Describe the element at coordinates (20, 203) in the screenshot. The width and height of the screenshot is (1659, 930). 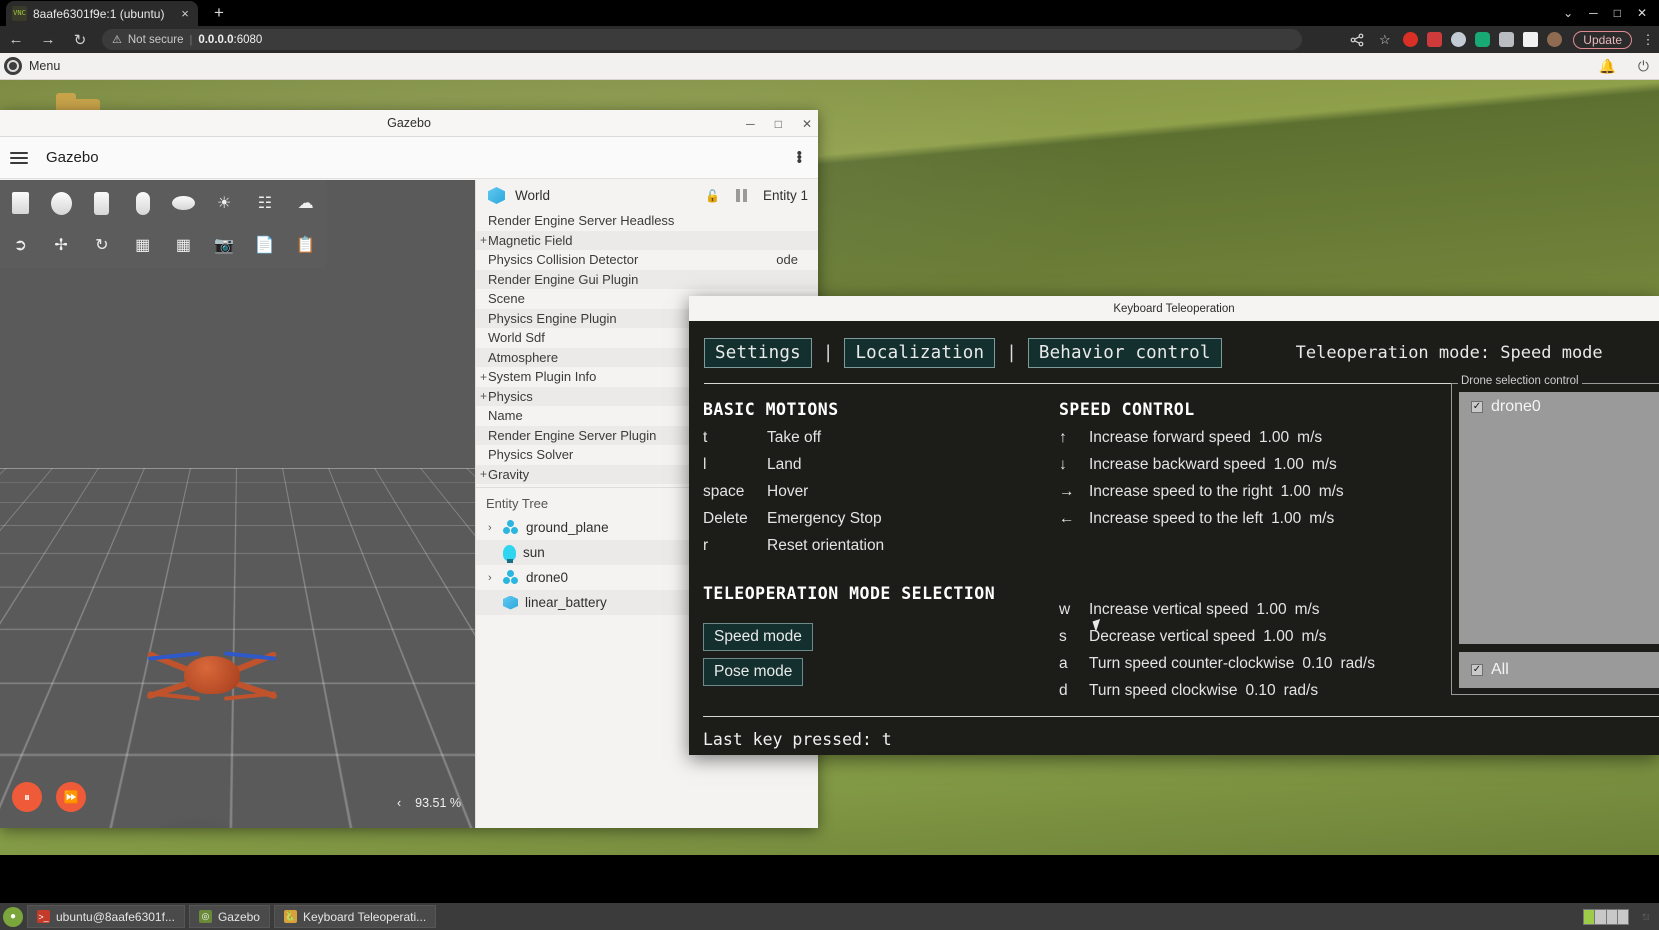
I see `box-shape-icon` at that location.